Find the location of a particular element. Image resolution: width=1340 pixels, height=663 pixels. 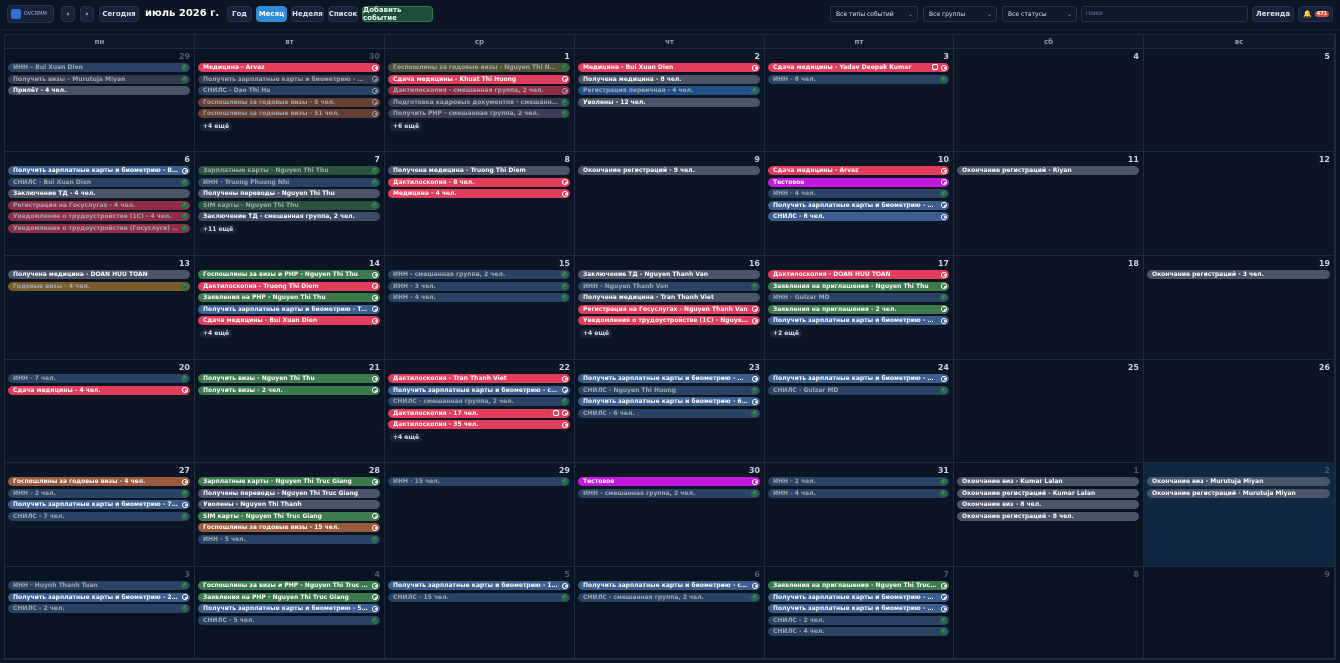

calendar-event: Прилёт - 4 чел. is located at coordinates (99, 90).